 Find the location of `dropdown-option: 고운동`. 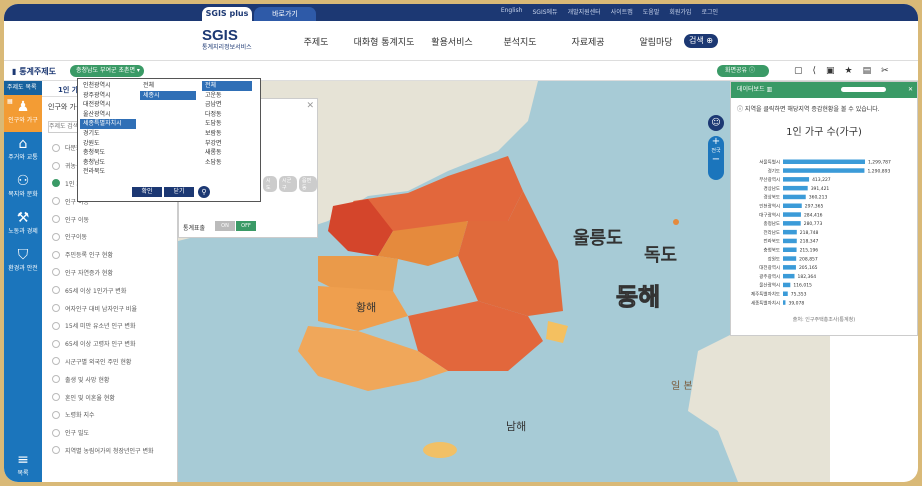

dropdown-option: 고운동 is located at coordinates (227, 96).